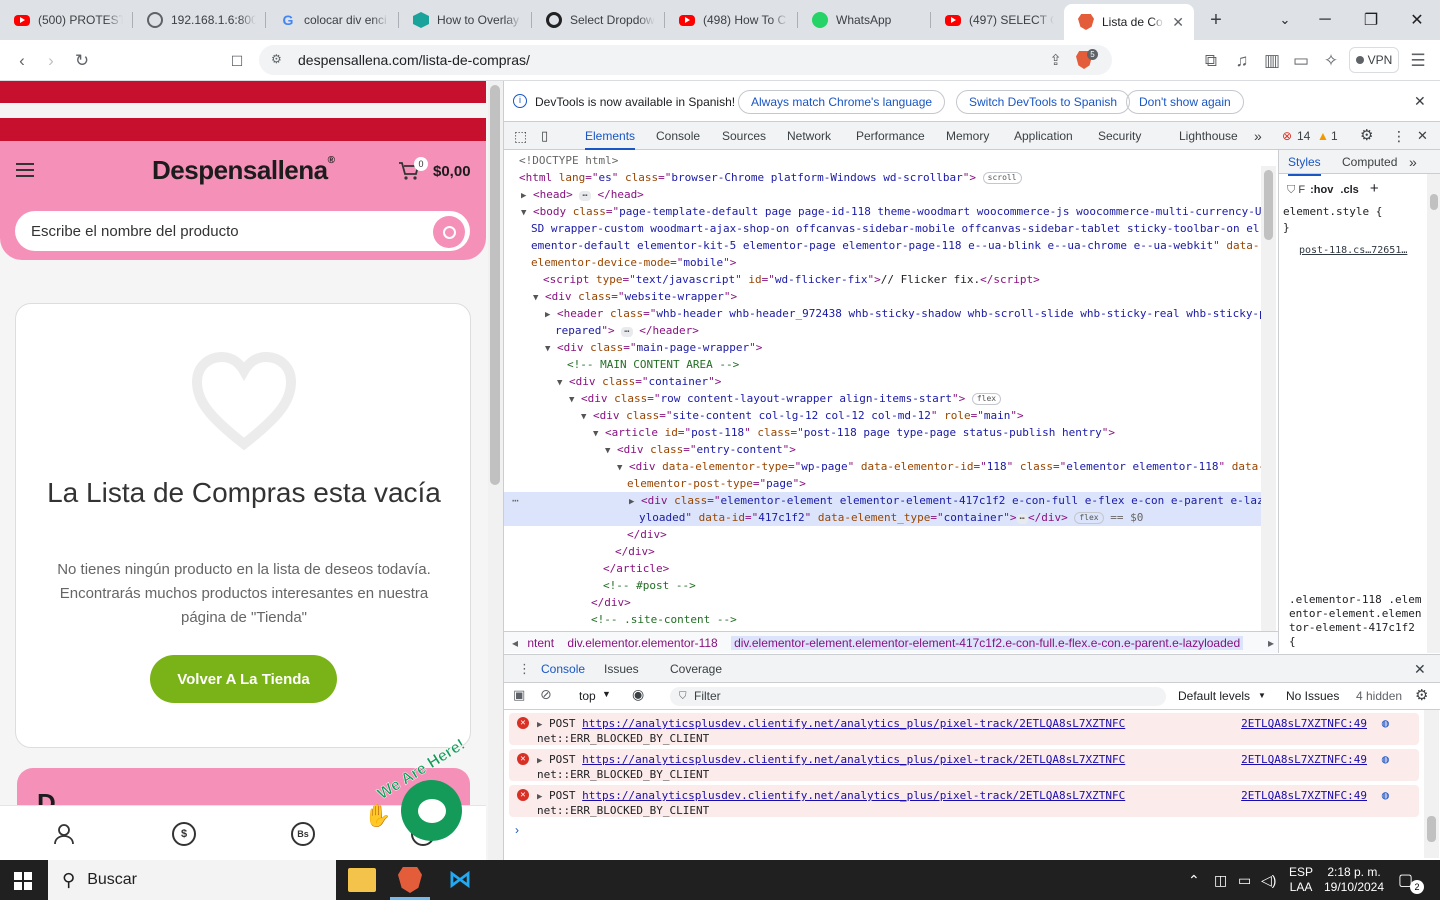  I want to click on dom-comment: <!-- #post -->, so click(649, 585).